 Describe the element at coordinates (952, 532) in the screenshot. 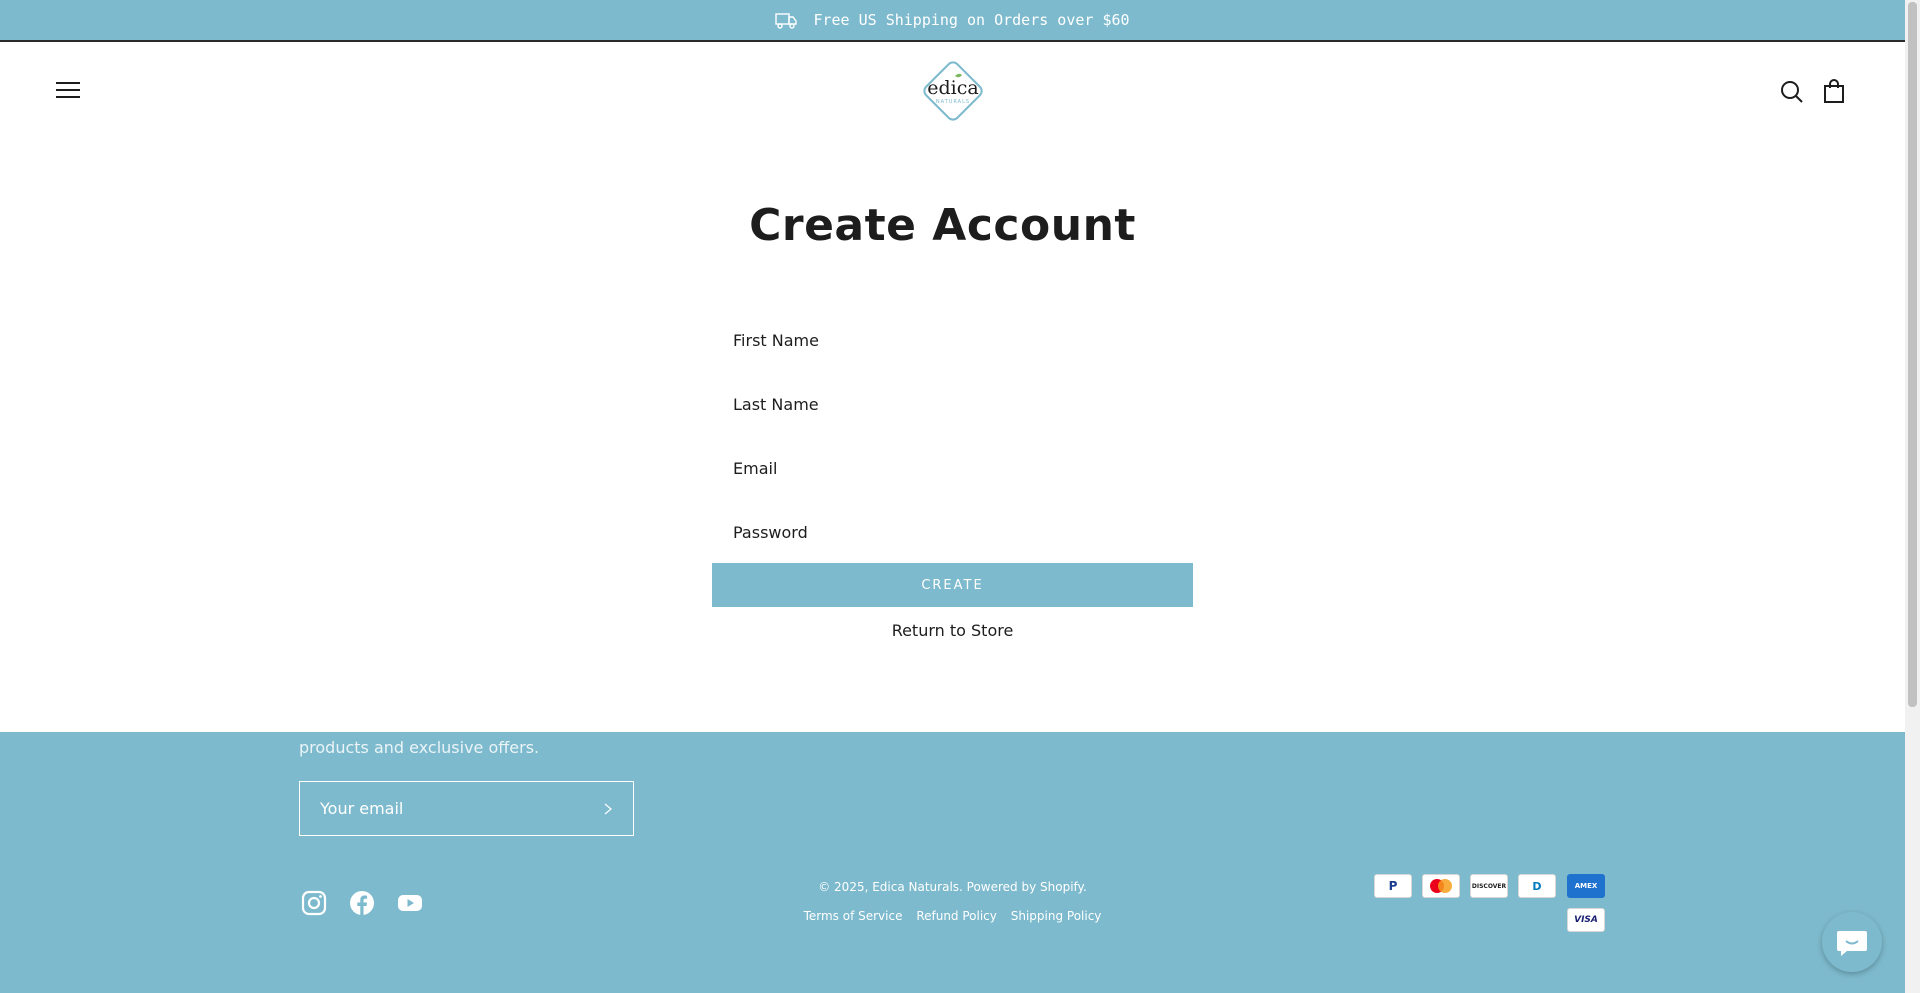

I see `password-field` at that location.